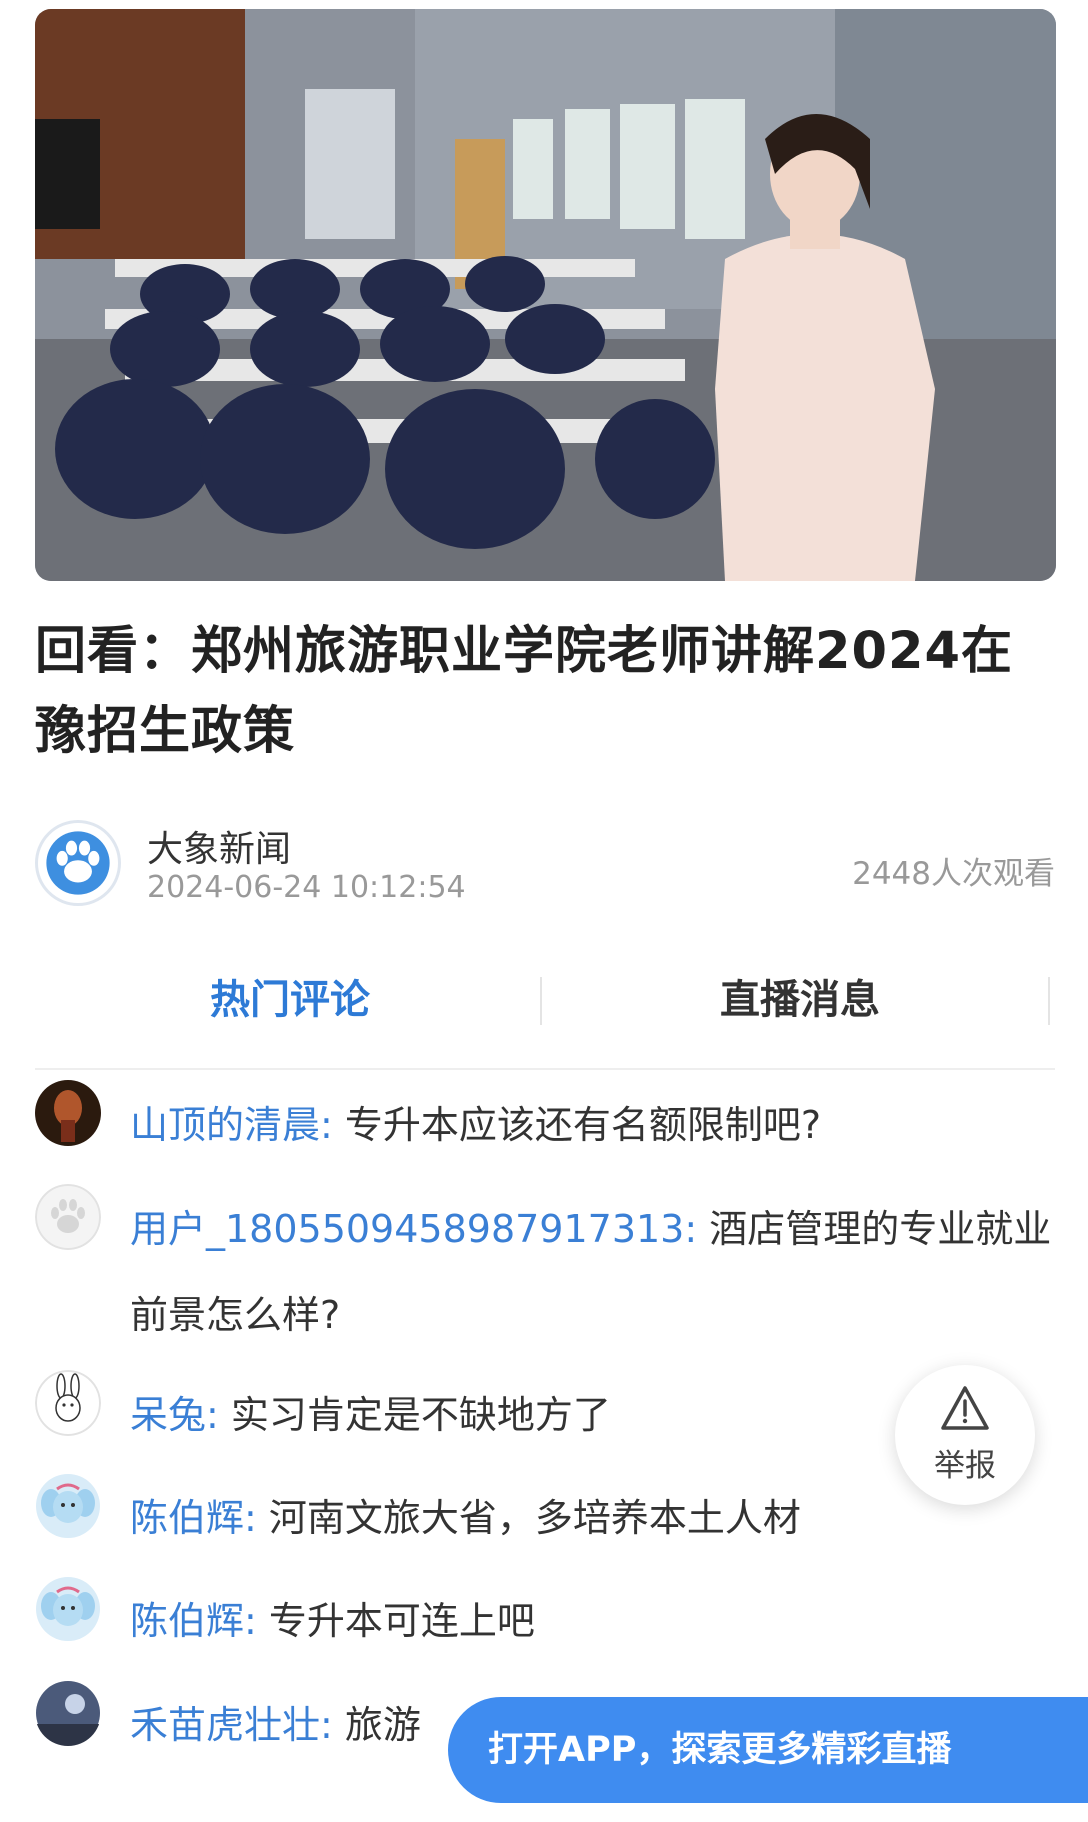 The image size is (1088, 1822). What do you see at coordinates (965, 1435) in the screenshot?
I see `report-button: 举报` at bounding box center [965, 1435].